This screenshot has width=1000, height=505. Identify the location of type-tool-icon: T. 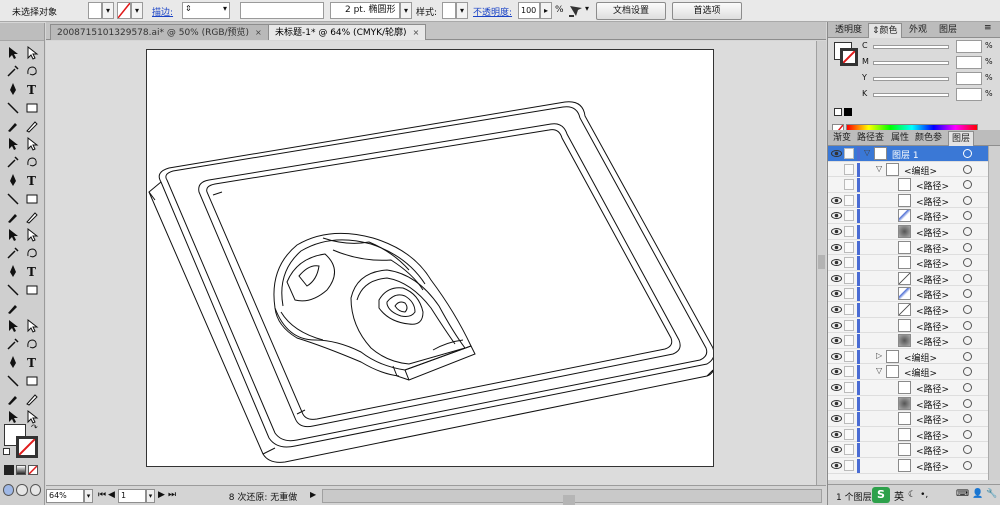
(32, 89).